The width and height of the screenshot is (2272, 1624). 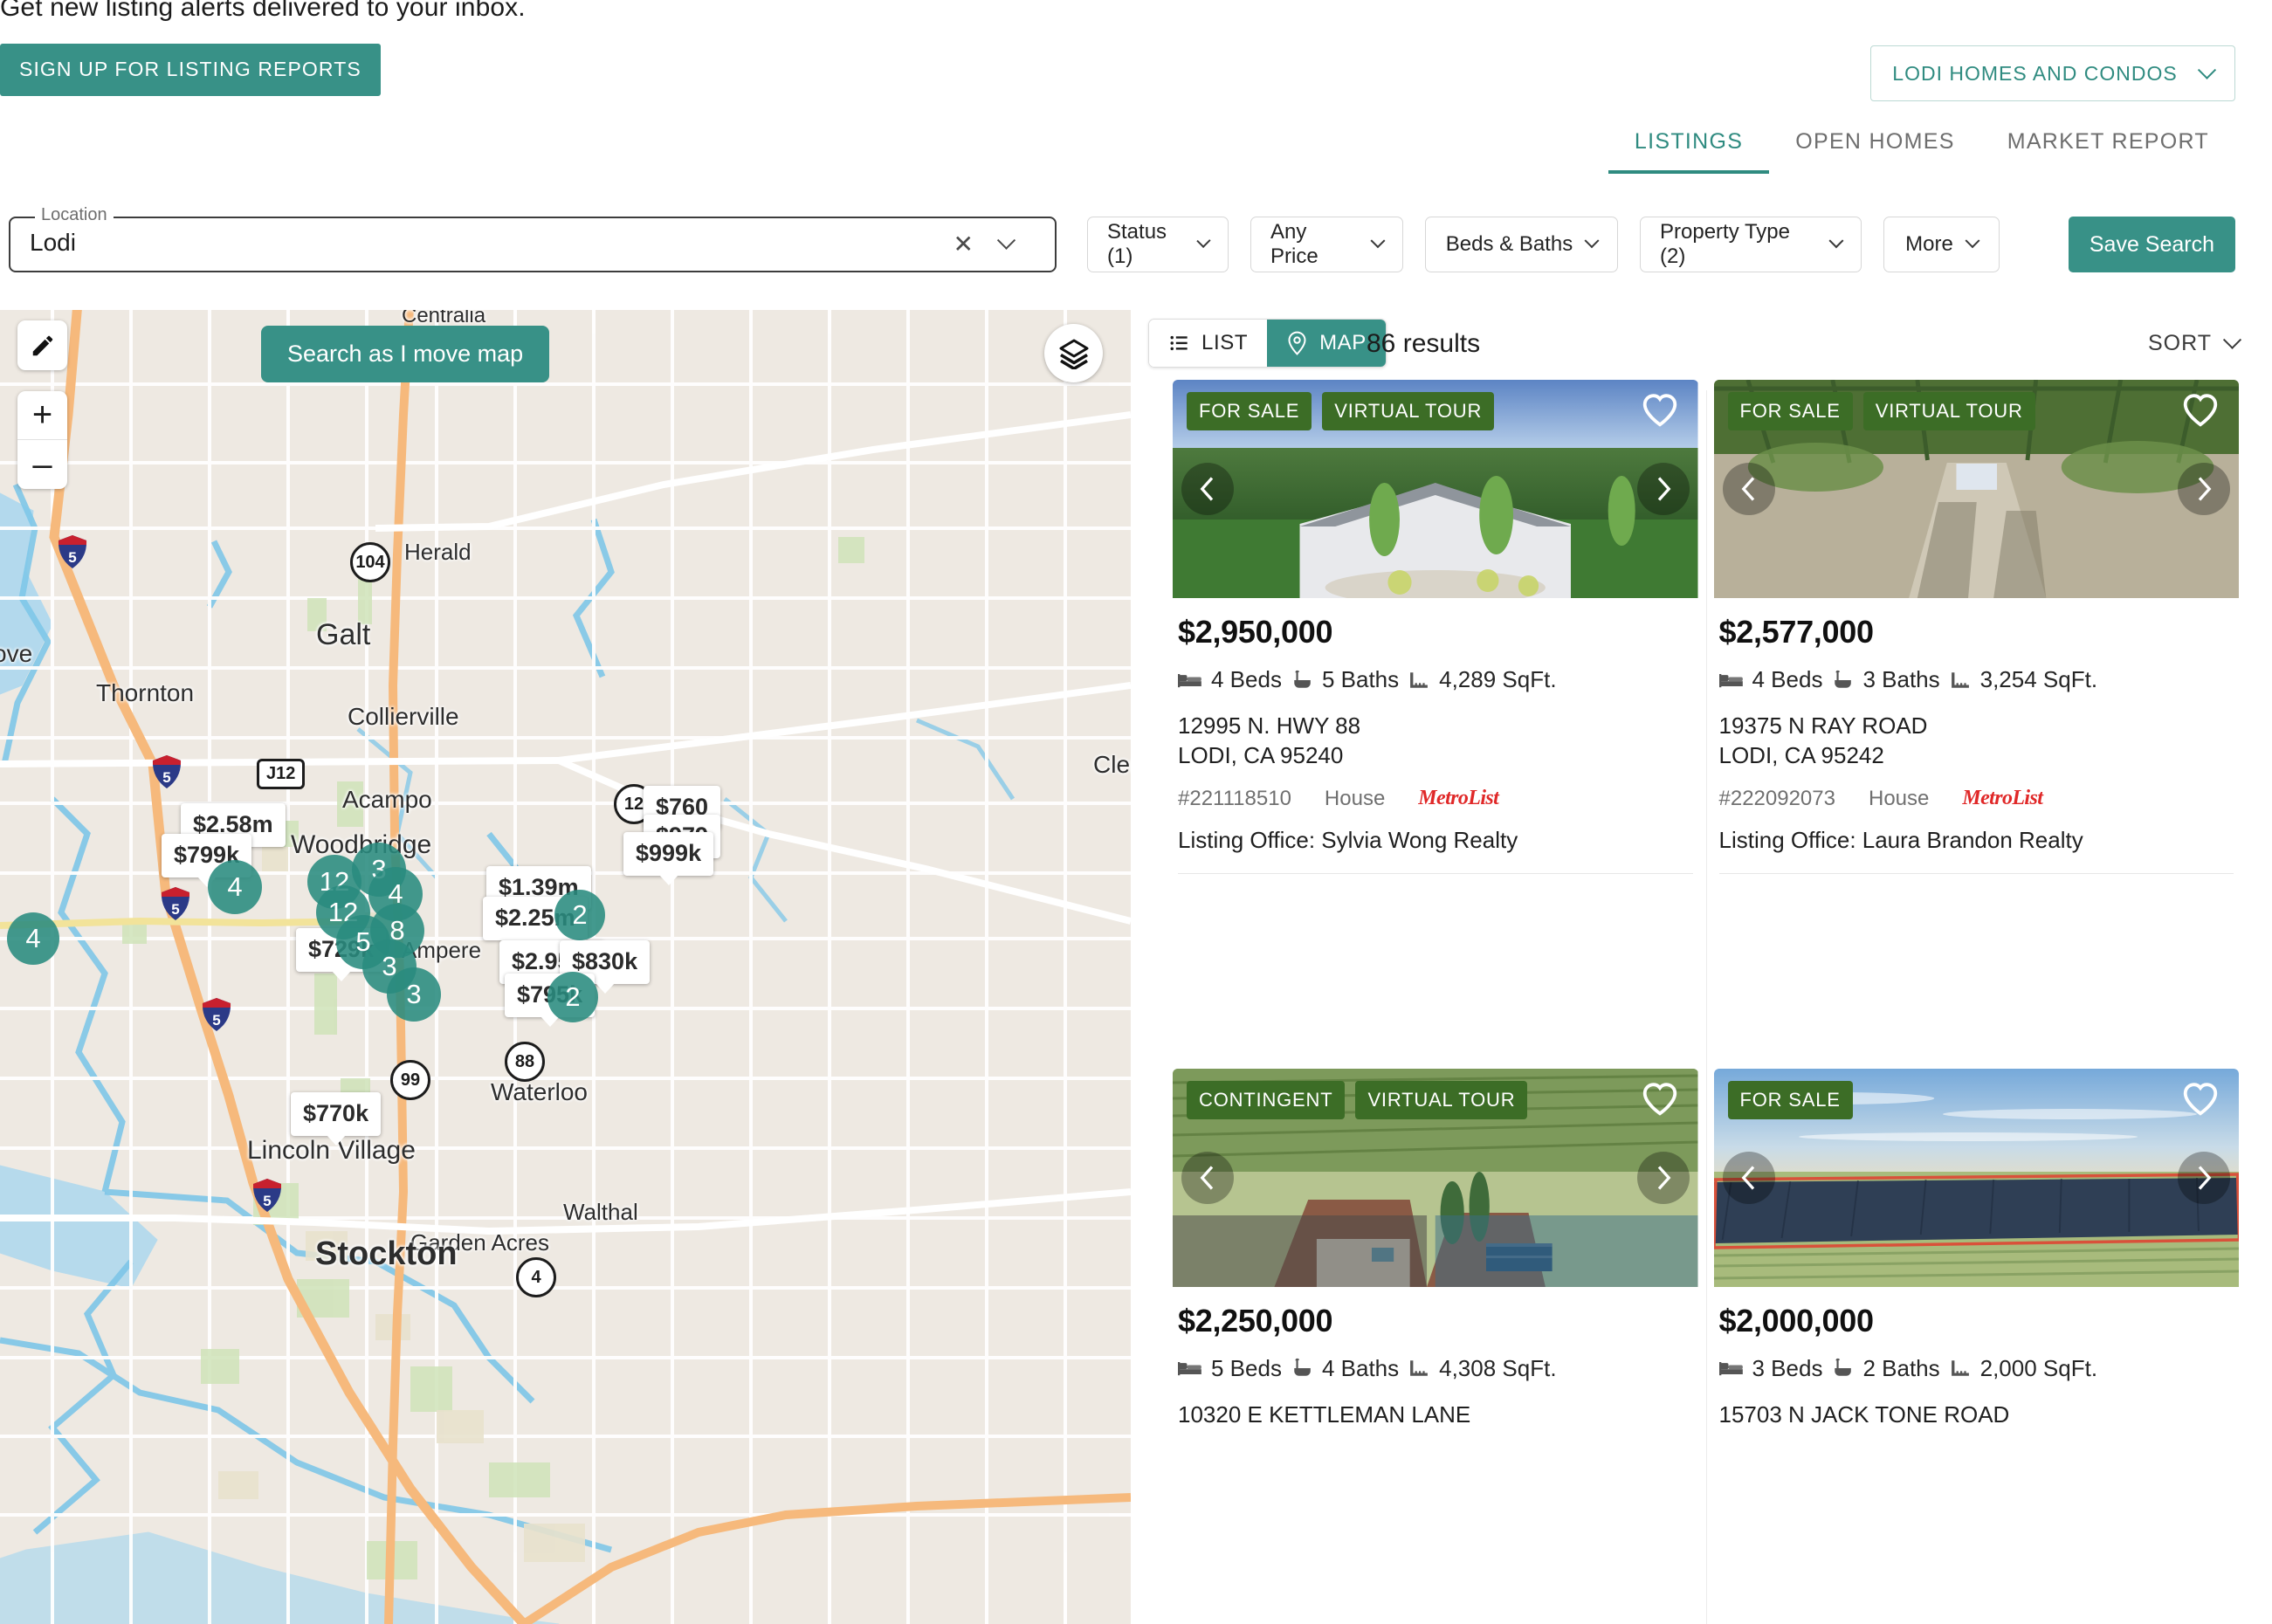 I want to click on saved-search-dropdown: LODI HOMES AND CONDOS, so click(x=2052, y=73).